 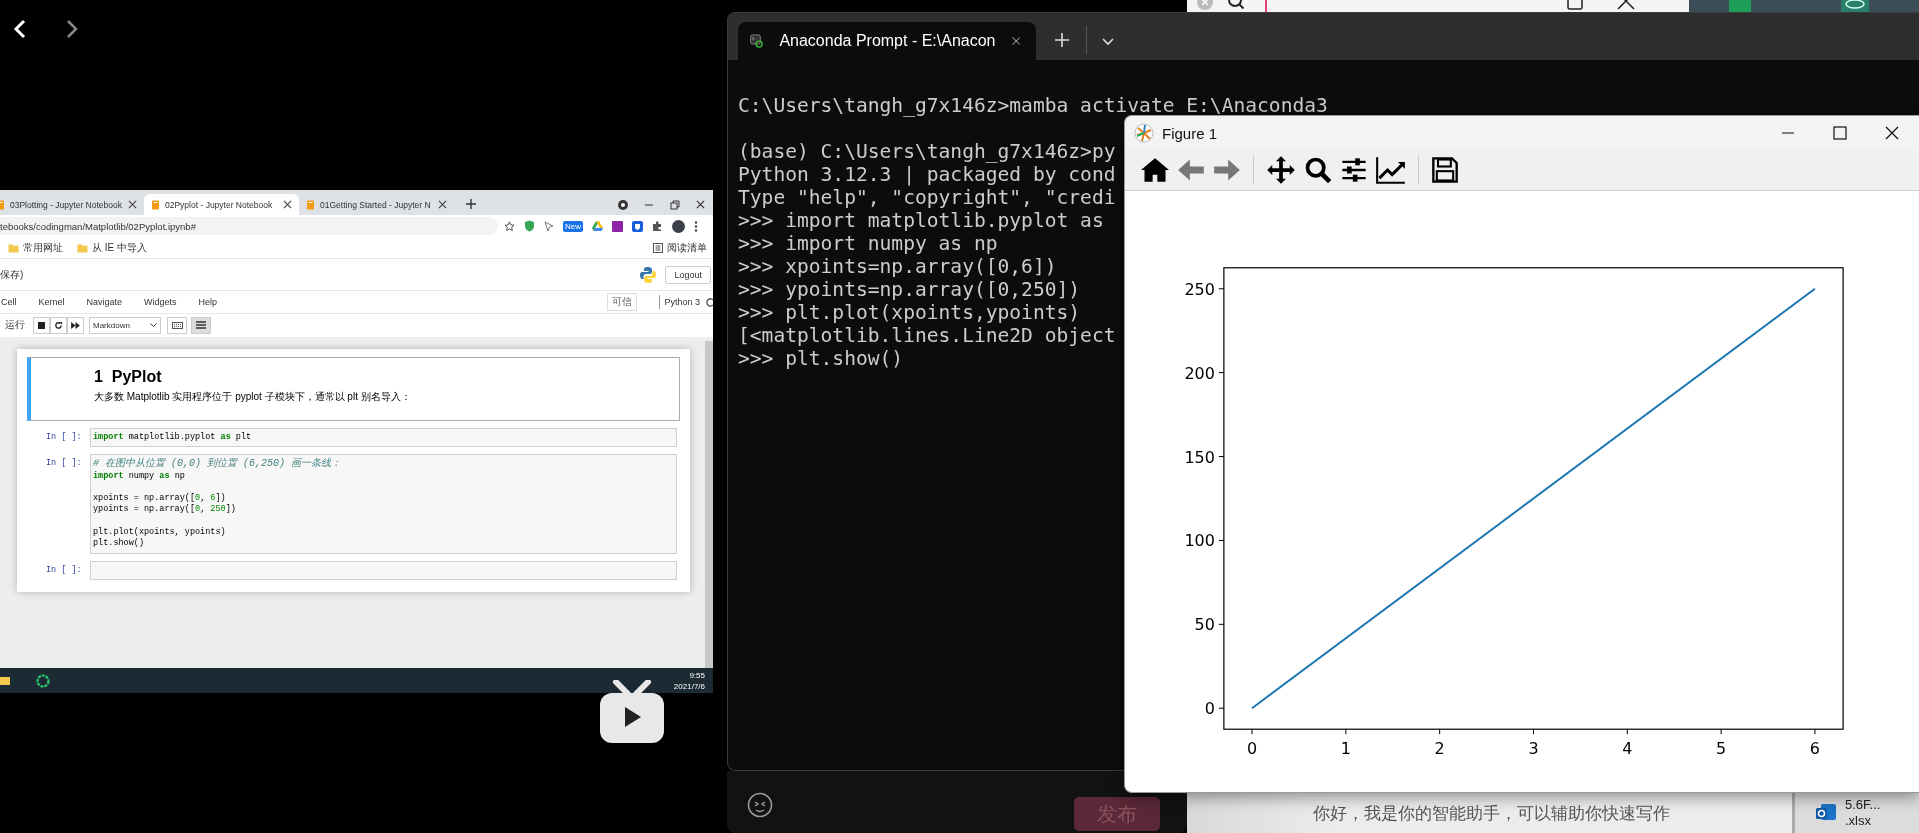 I want to click on browser-tab: 02Pyplot - Jupyter Notebook, so click(x=221, y=204).